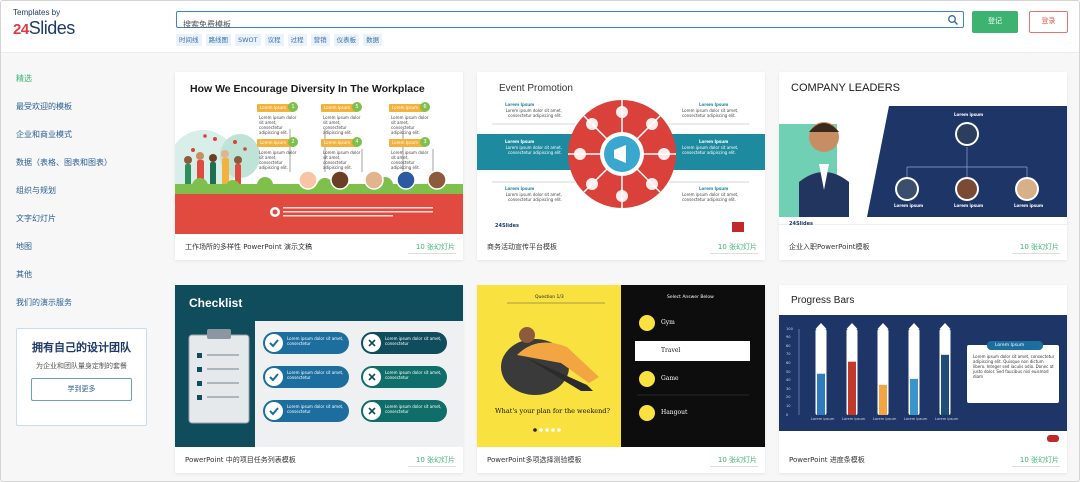 The width and height of the screenshot is (1080, 482). Describe the element at coordinates (86, 169) in the screenshot. I see `sidebar-item-data: 数据（表格、图表和图表）` at that location.